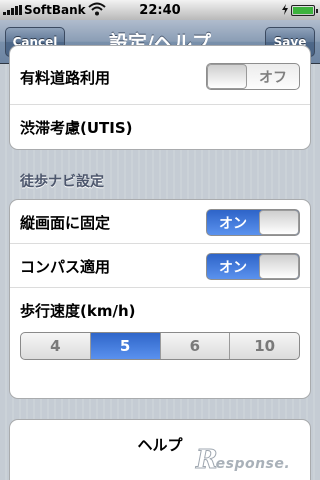 This screenshot has height=480, width=320. What do you see at coordinates (285, 9) in the screenshot?
I see `charging-bolt-icon` at bounding box center [285, 9].